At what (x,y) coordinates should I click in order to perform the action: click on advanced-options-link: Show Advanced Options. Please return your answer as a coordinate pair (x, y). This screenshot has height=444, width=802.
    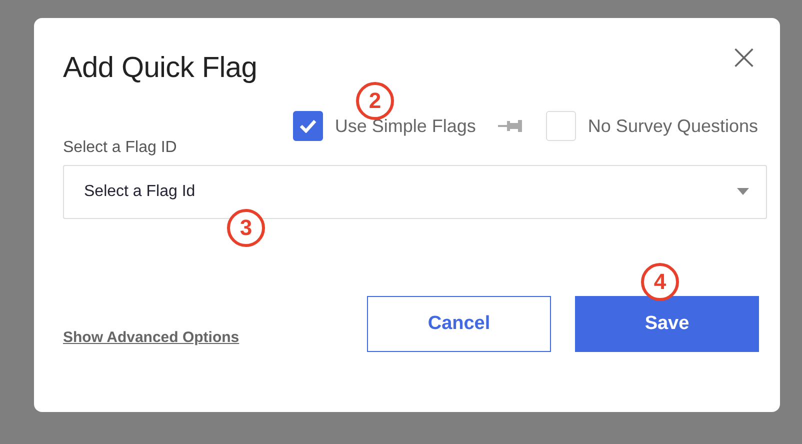
    Looking at the image, I should click on (151, 337).